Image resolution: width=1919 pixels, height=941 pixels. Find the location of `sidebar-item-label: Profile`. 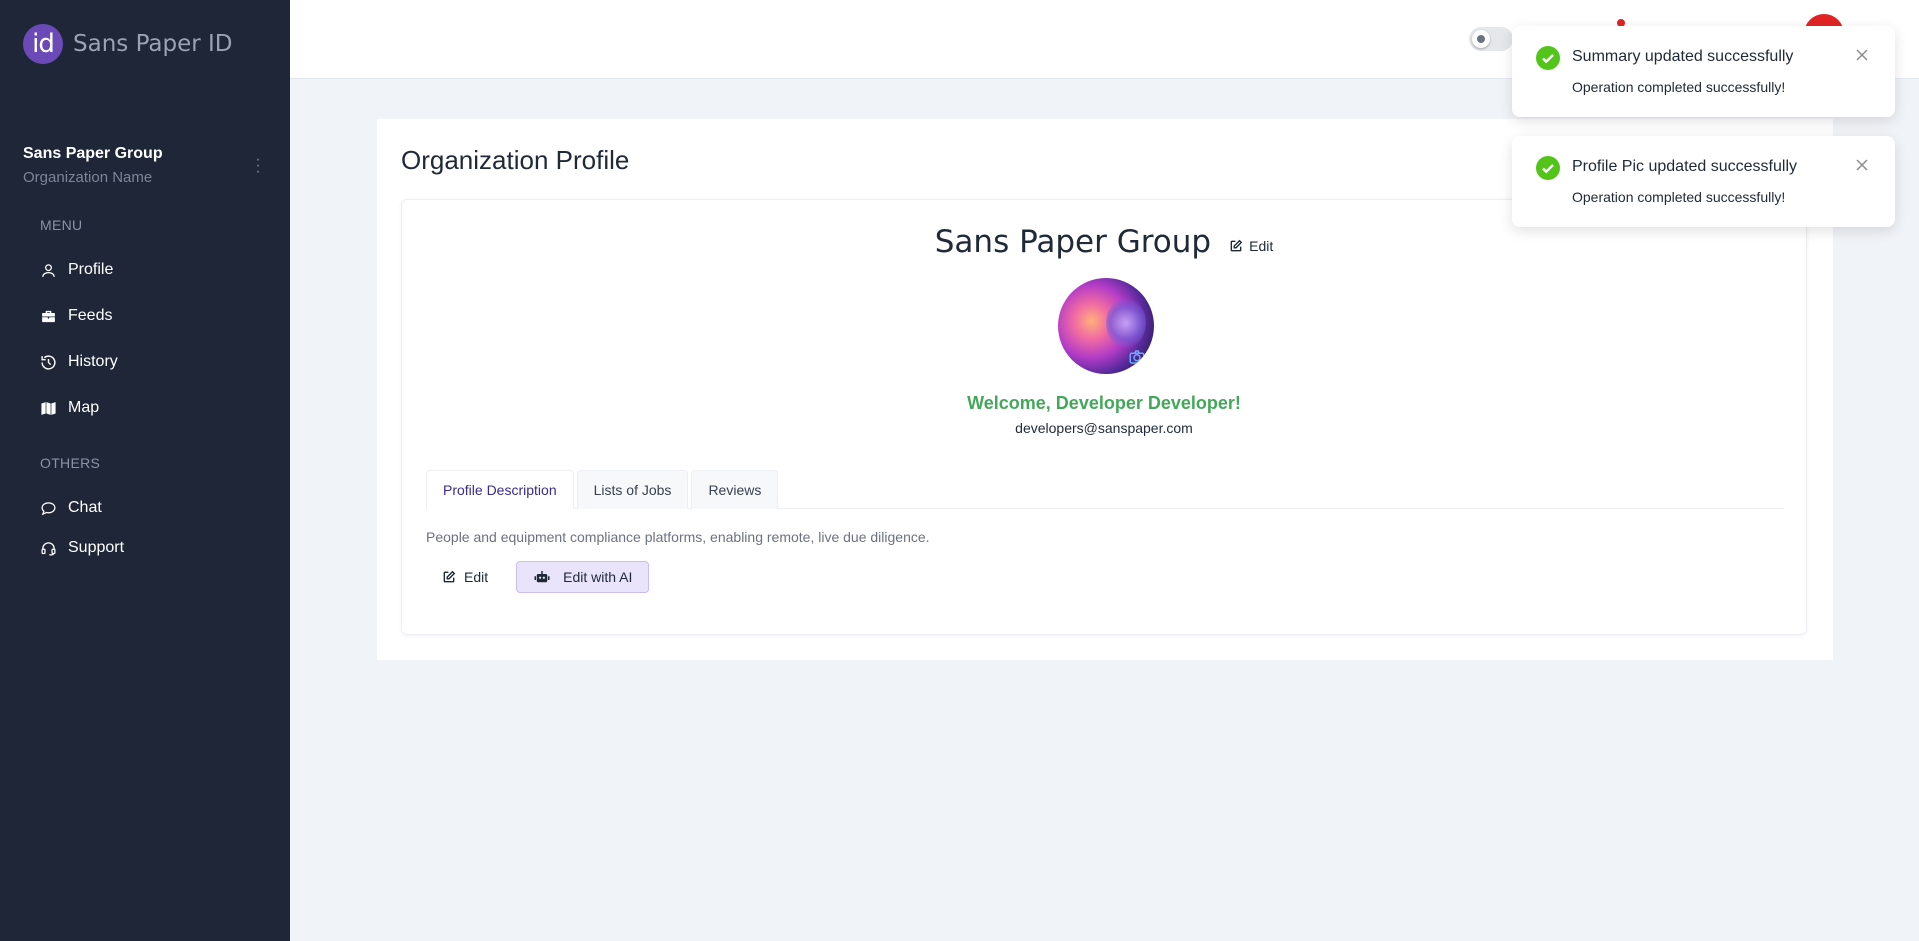

sidebar-item-label: Profile is located at coordinates (91, 269).